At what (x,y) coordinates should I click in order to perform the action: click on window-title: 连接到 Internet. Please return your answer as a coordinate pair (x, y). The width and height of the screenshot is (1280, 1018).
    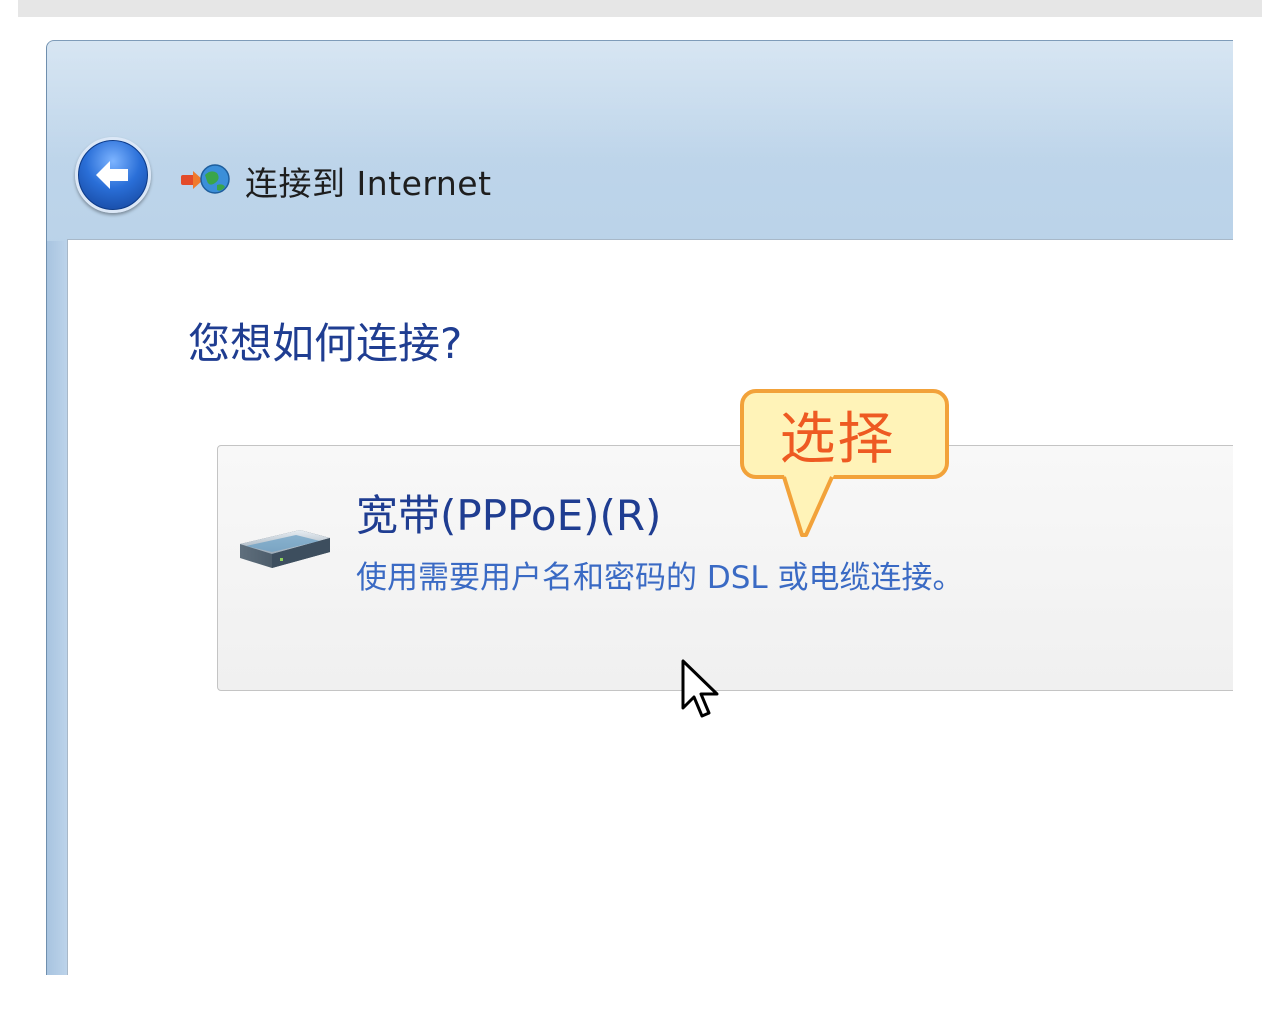
    Looking at the image, I should click on (368, 183).